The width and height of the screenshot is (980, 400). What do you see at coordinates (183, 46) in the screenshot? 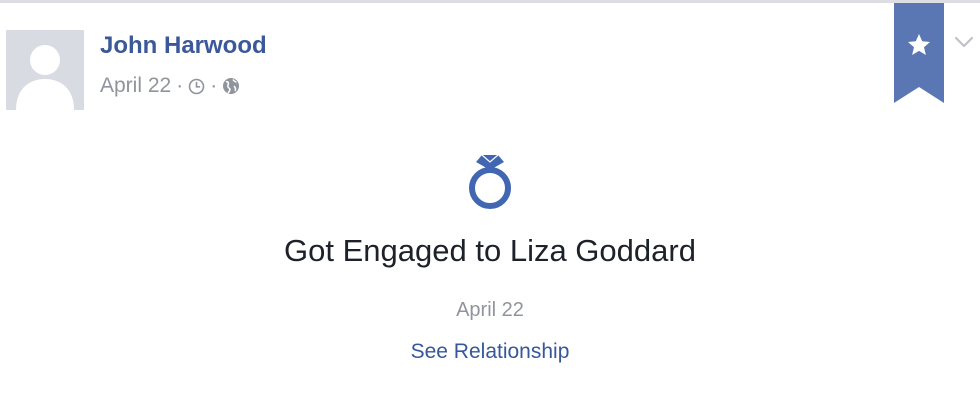
I see `author-name: John Harwood` at bounding box center [183, 46].